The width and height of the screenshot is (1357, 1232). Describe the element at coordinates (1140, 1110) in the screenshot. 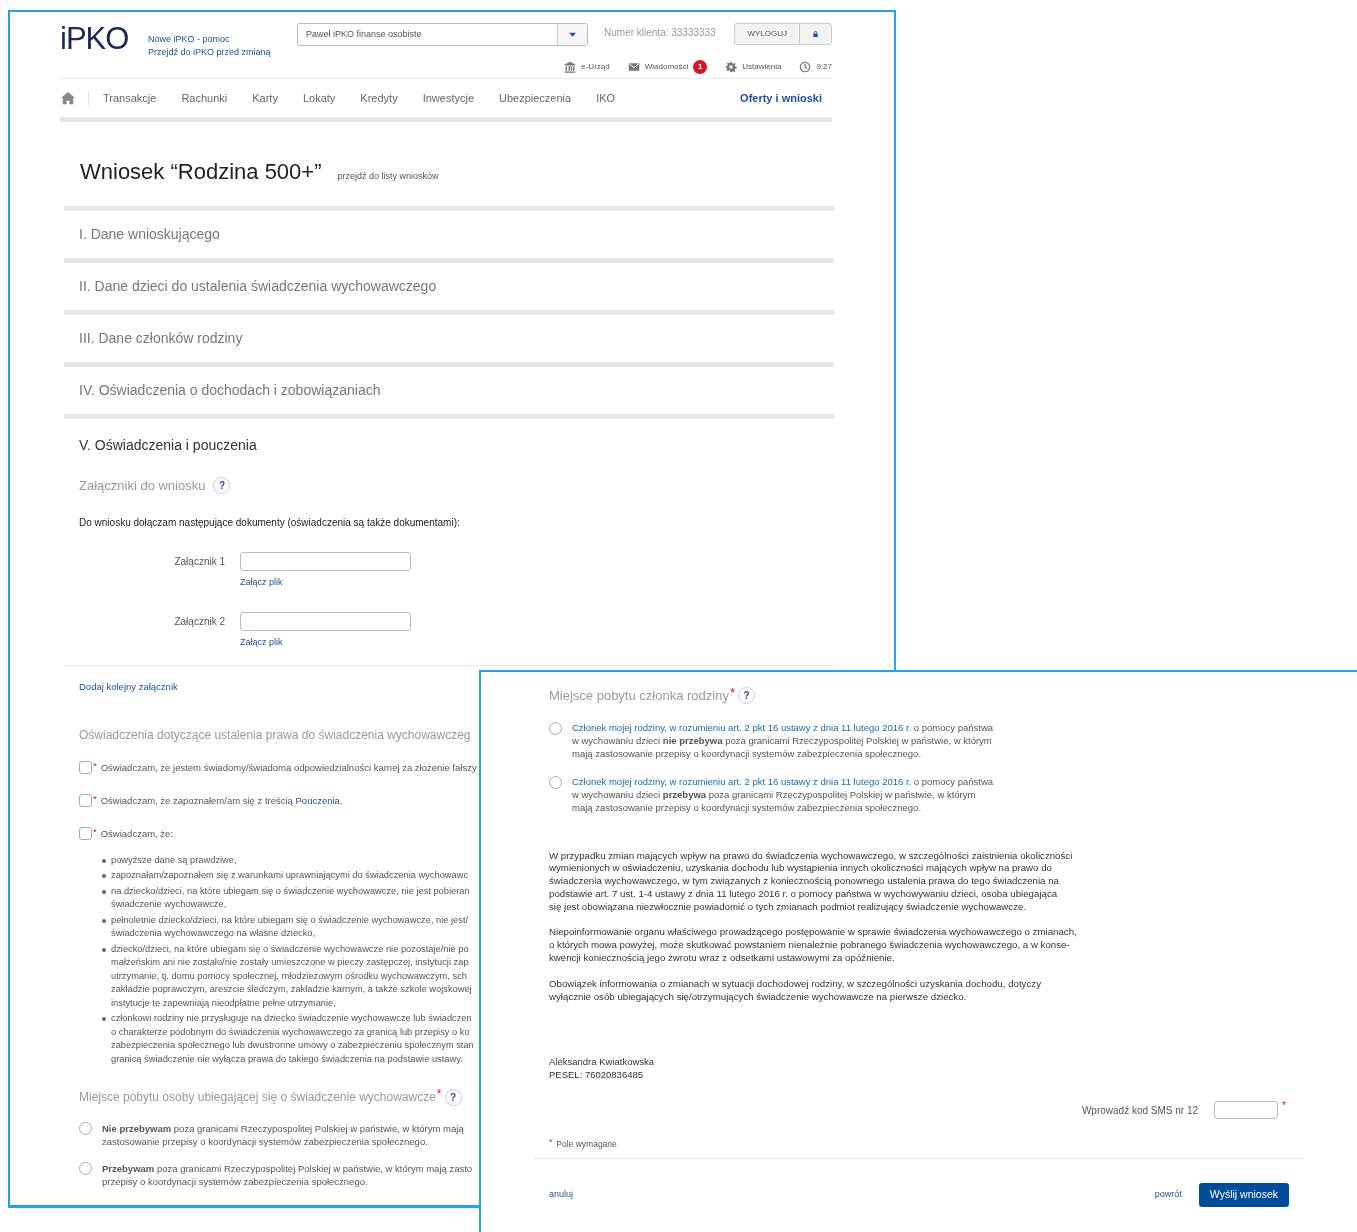

I see `field-label: Wprowadź kod SMS nr 12` at that location.